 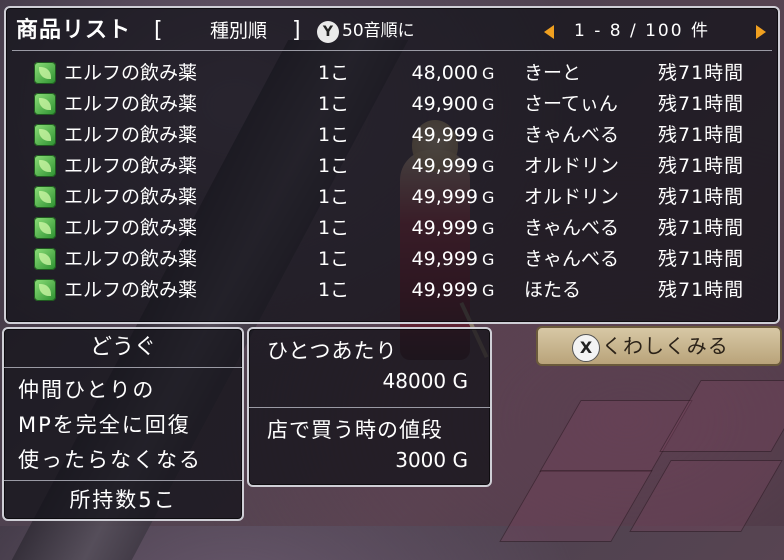 What do you see at coordinates (665, 346) in the screenshot?
I see `view-details-label: くわしくみる` at bounding box center [665, 346].